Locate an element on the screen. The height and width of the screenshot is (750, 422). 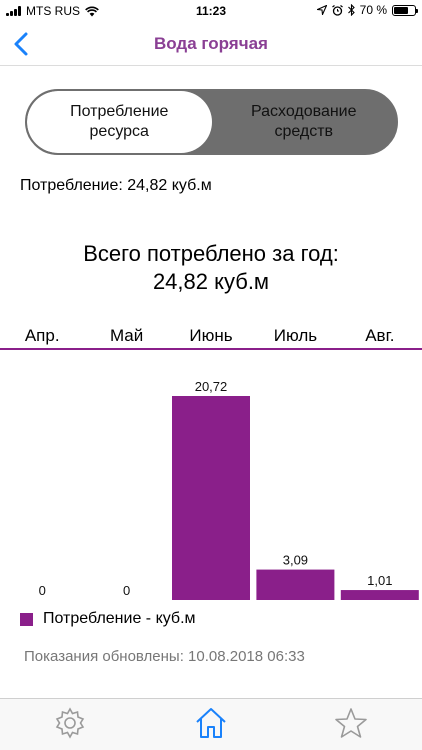
page-title: Вода горячая is located at coordinates (211, 43).